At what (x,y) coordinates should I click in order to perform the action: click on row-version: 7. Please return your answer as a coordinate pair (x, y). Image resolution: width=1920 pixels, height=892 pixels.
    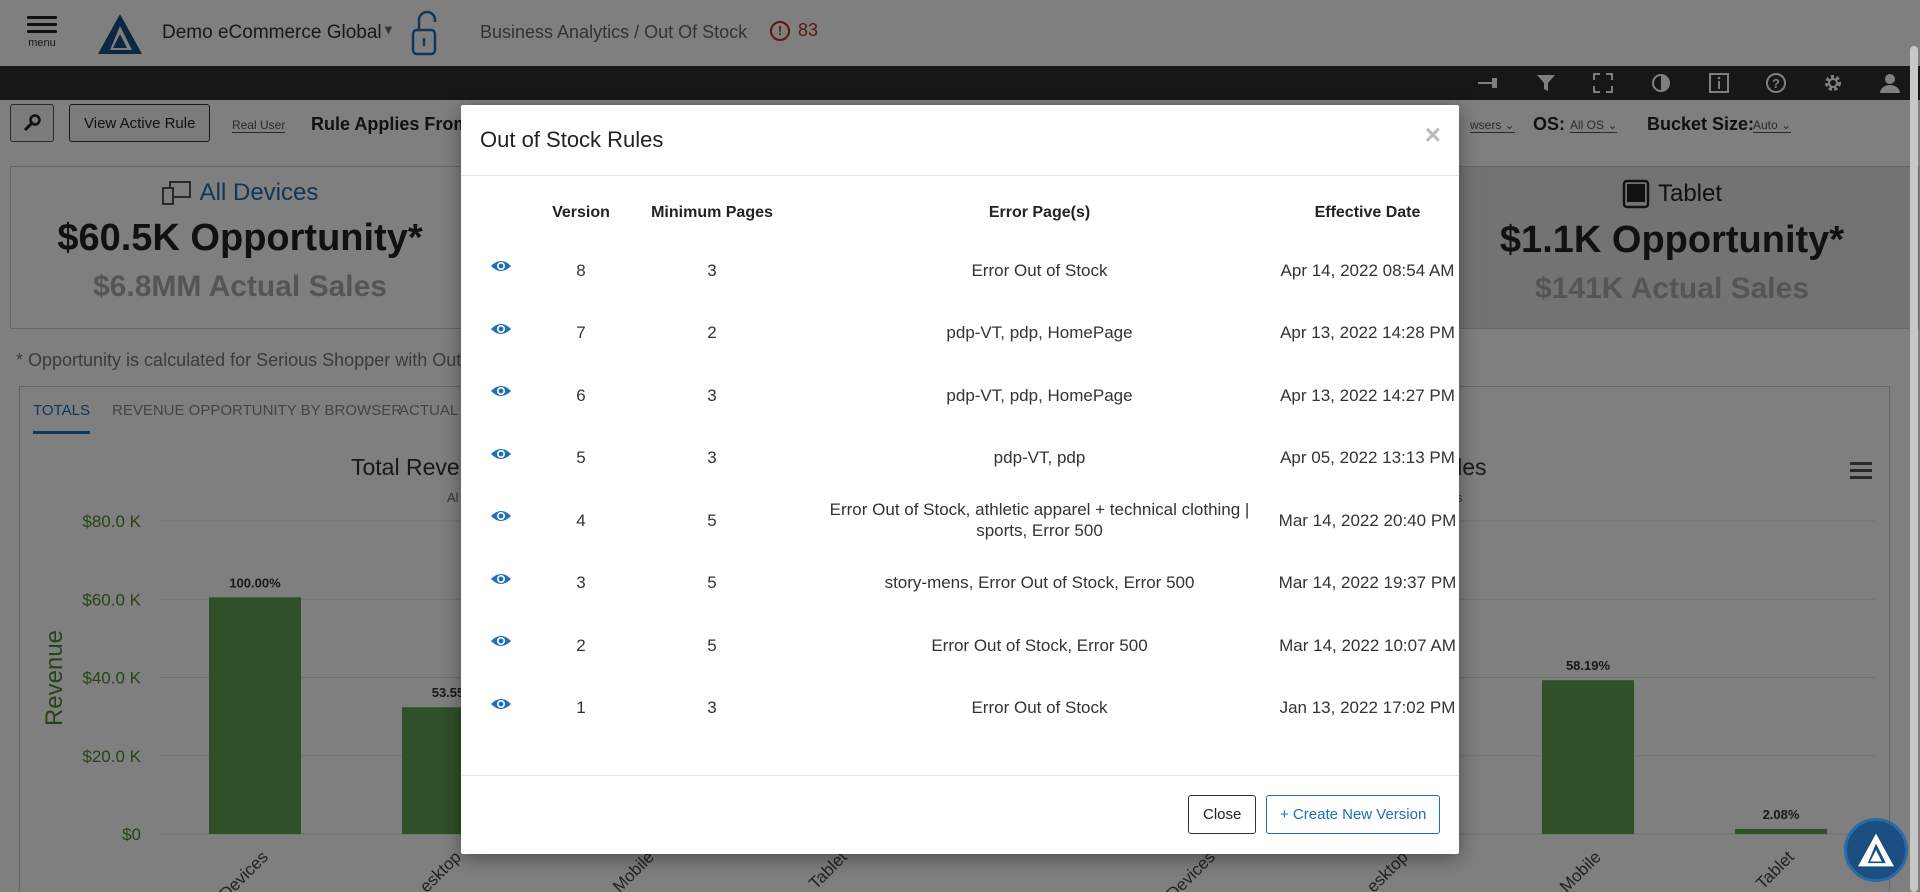
    Looking at the image, I should click on (581, 333).